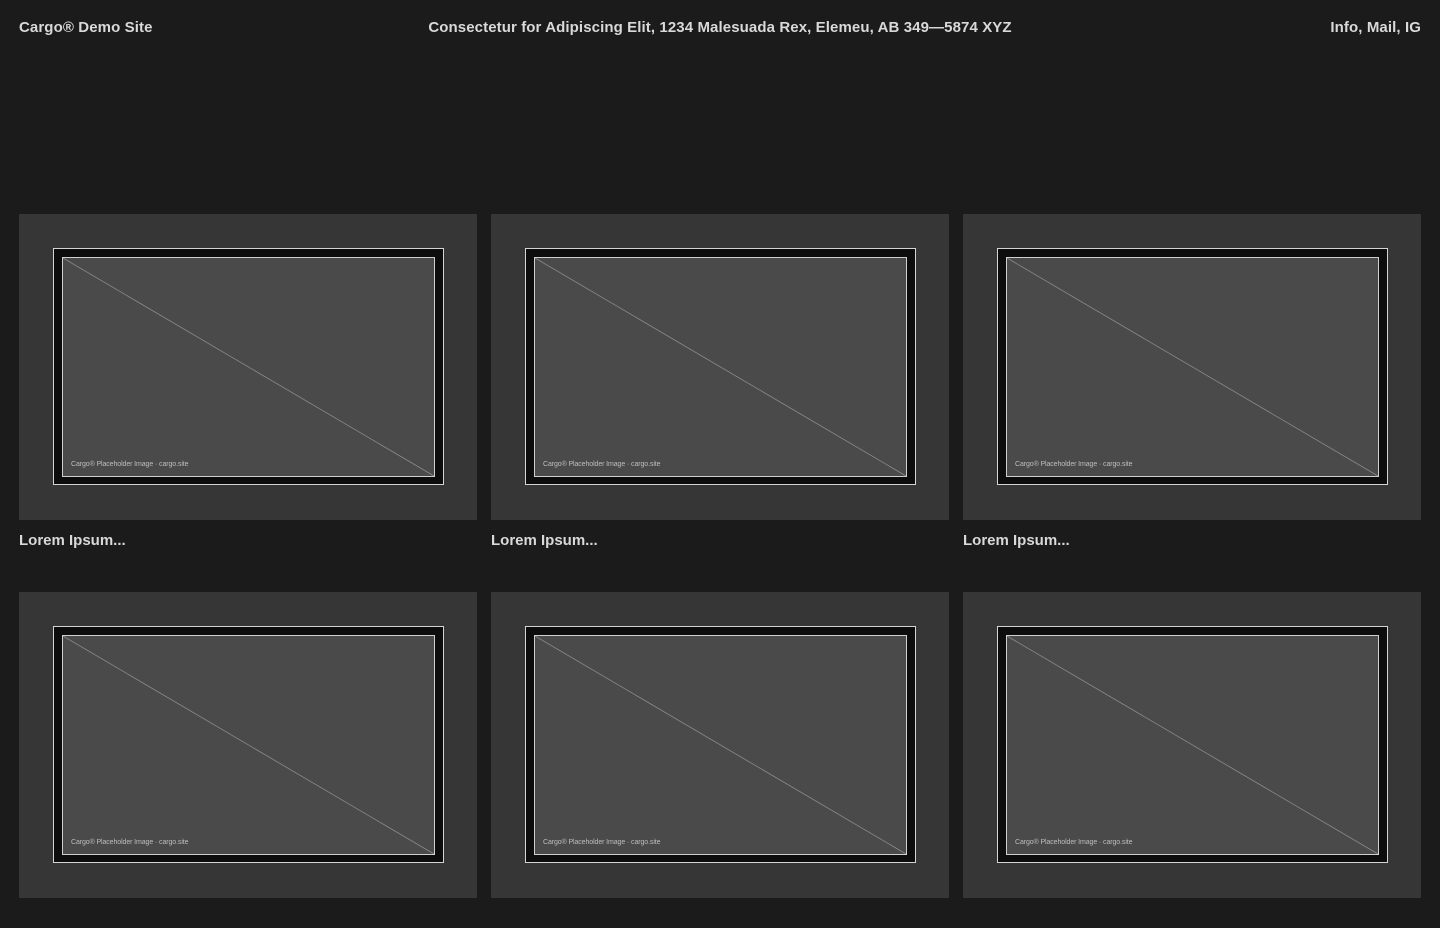 The width and height of the screenshot is (1440, 928). I want to click on ig-link: IG, so click(1413, 27).